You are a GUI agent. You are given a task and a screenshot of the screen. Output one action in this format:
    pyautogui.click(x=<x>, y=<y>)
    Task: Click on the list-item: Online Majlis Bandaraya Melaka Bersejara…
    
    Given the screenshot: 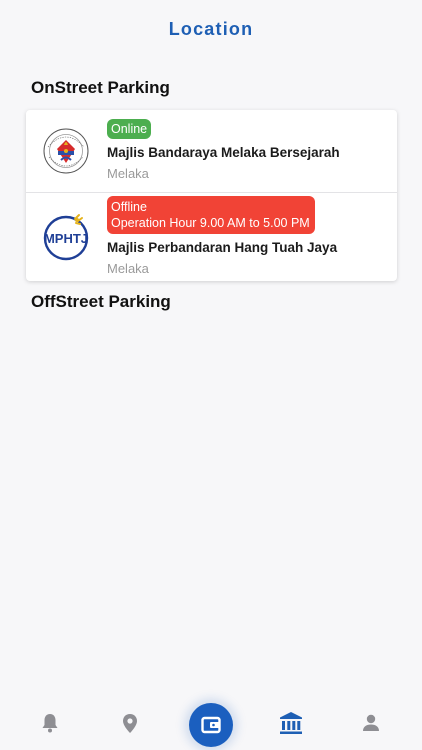 What is the action you would take?
    pyautogui.click(x=211, y=151)
    